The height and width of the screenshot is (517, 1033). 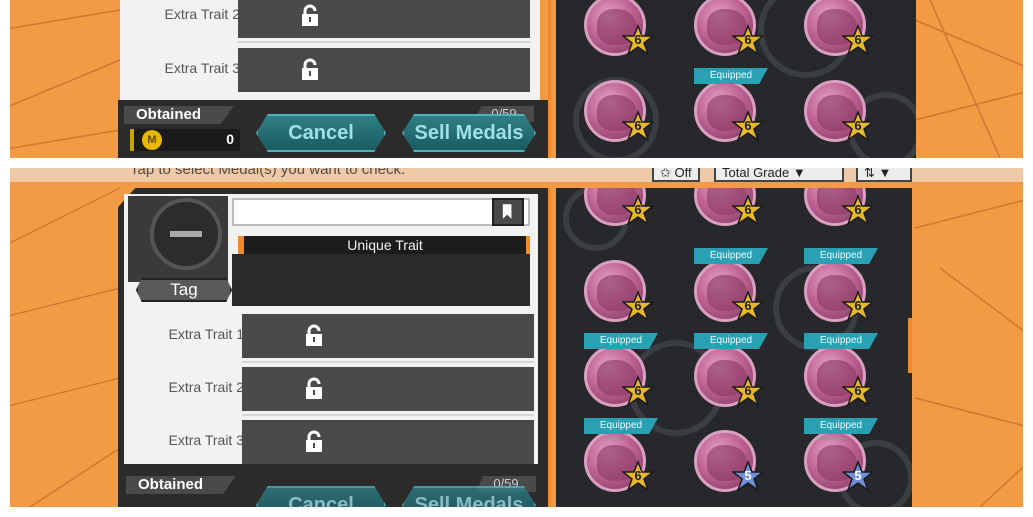 I want to click on bookmark-icon, so click(x=507, y=211).